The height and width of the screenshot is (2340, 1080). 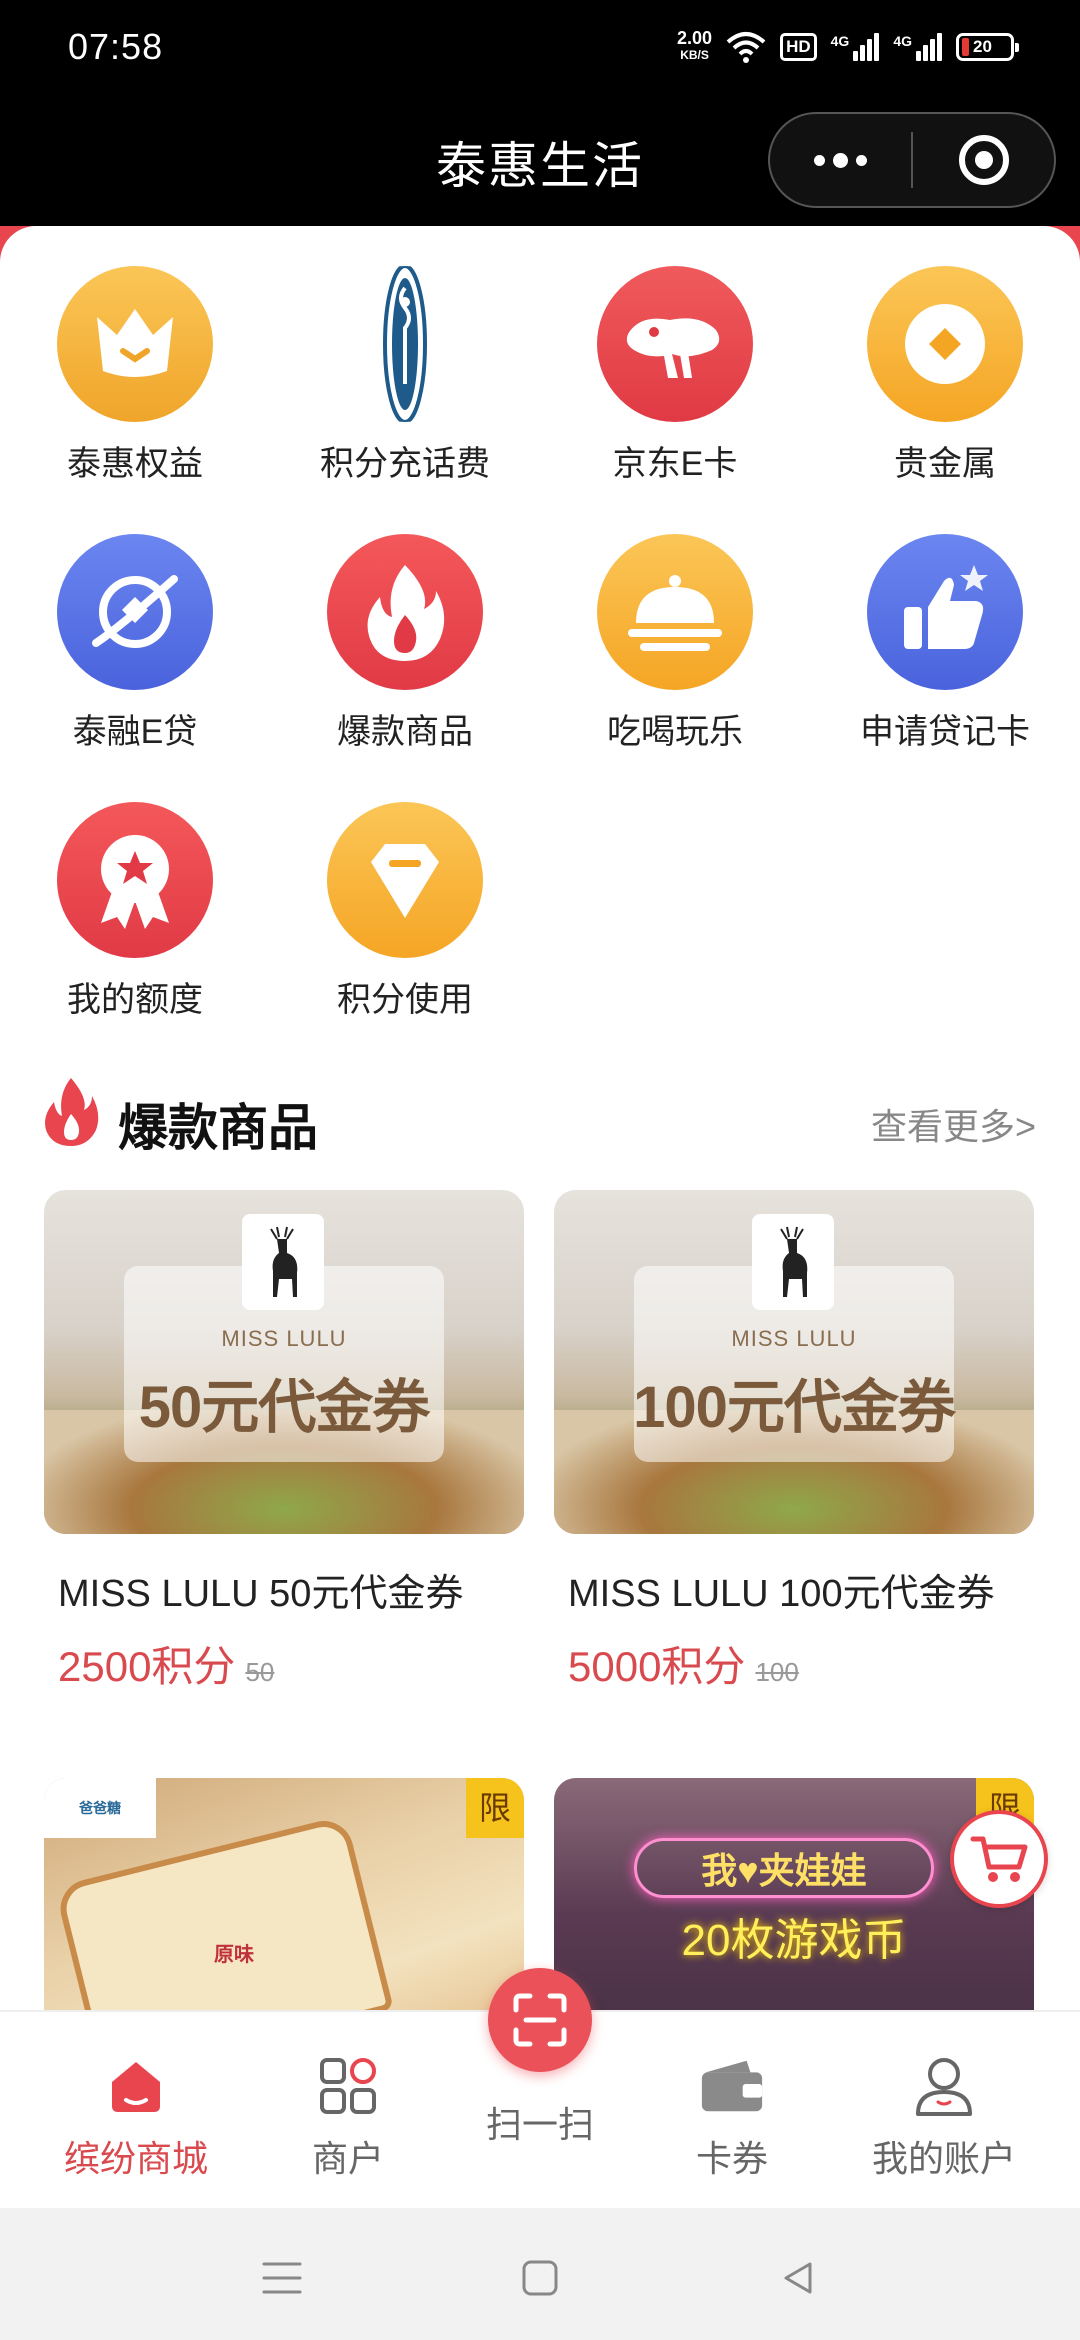 I want to click on neon-sign: 我♥夹娃娃, so click(x=784, y=1868).